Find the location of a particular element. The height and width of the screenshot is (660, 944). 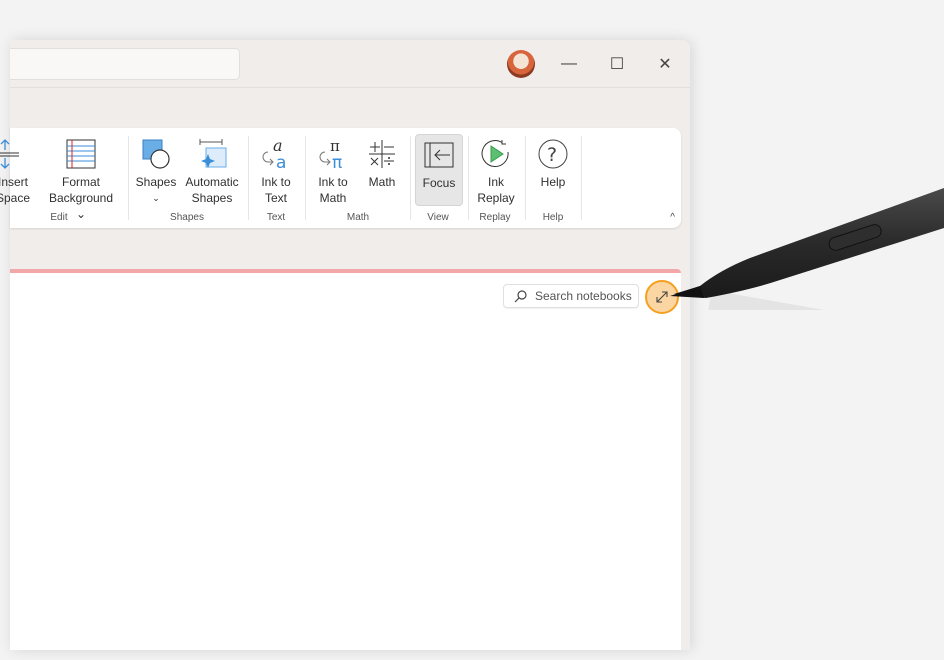

group-label-math: Math is located at coordinates (358, 217).